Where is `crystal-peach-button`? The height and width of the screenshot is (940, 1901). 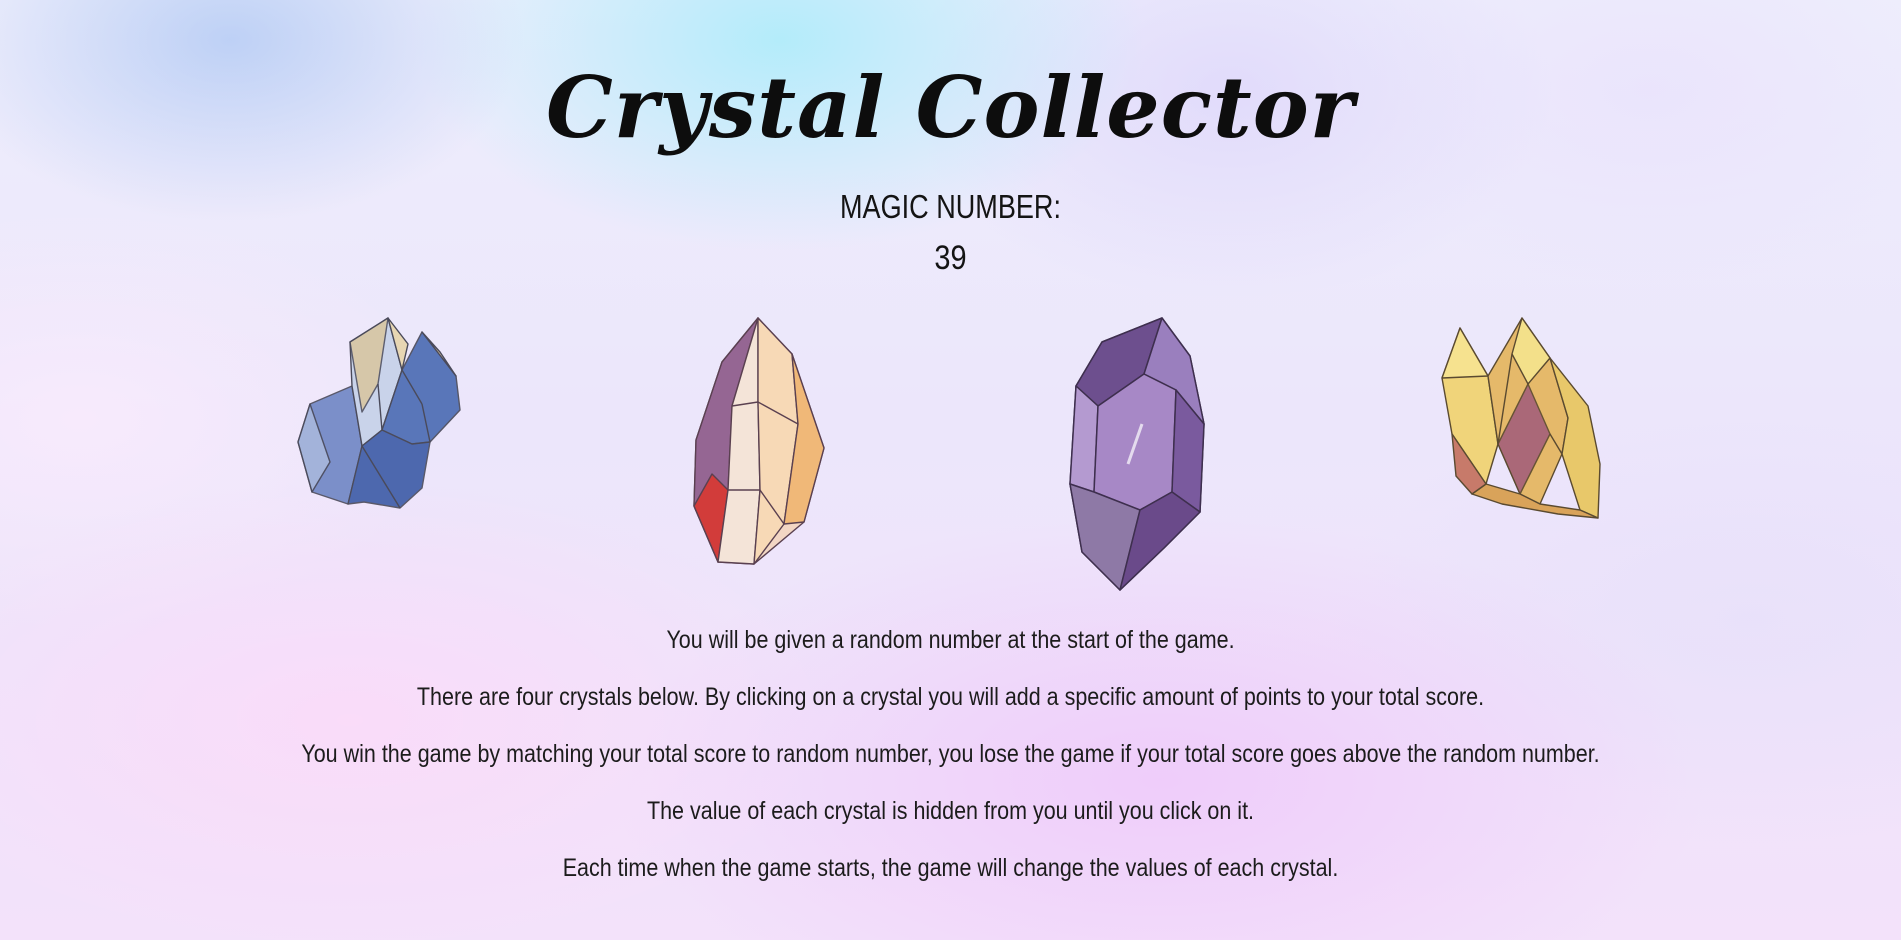
crystal-peach-button is located at coordinates (759, 440).